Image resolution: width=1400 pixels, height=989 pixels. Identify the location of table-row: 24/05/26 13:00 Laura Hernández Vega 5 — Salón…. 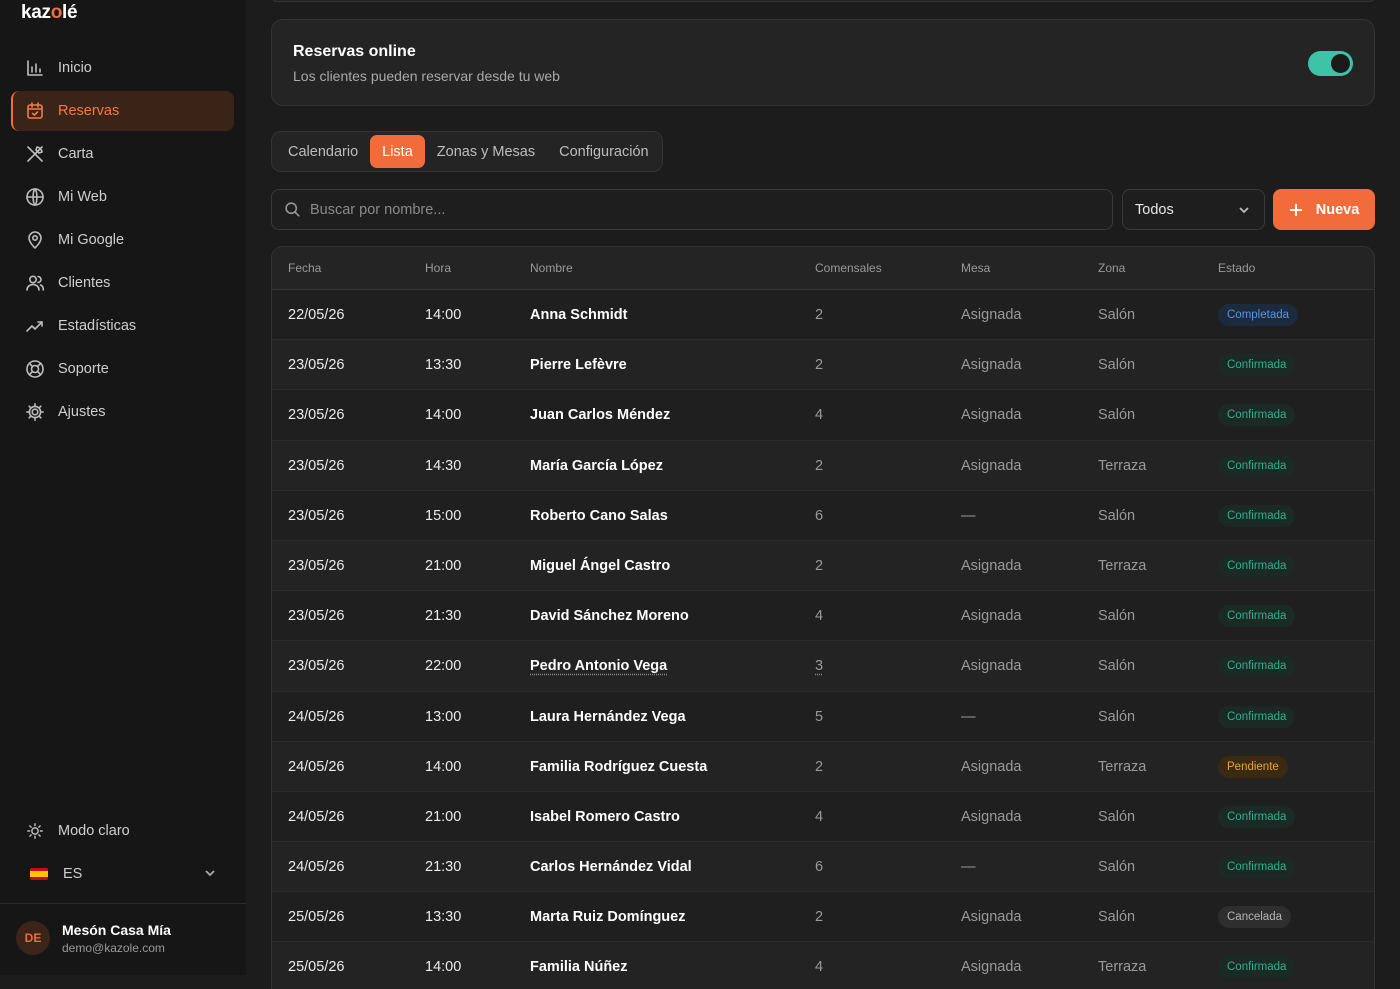
(823, 716).